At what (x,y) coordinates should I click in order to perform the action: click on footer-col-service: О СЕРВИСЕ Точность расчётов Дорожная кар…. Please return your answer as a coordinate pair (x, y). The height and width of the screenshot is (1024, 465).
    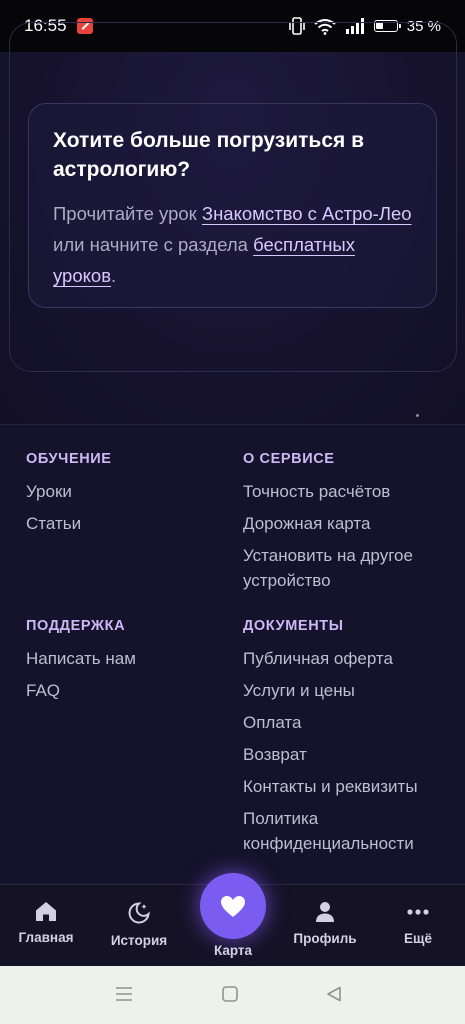
    Looking at the image, I should click on (353, 522).